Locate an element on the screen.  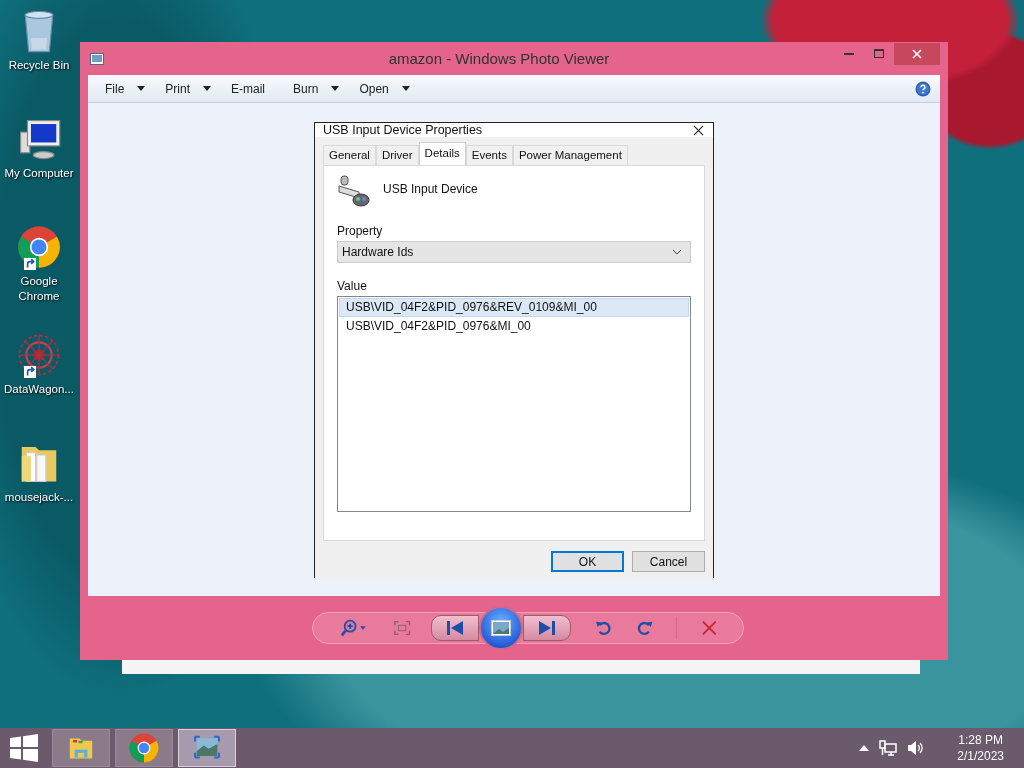
property-label: Property is located at coordinates (360, 231).